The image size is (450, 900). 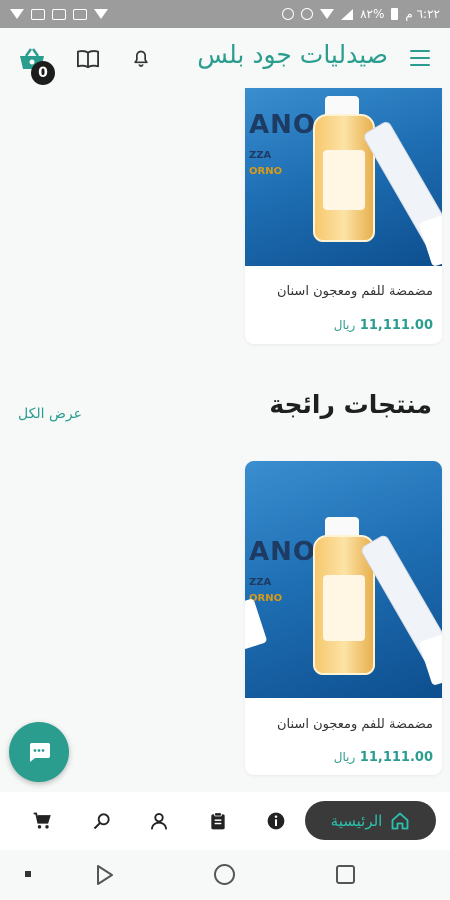 I want to click on nav-search, so click(x=102, y=821).